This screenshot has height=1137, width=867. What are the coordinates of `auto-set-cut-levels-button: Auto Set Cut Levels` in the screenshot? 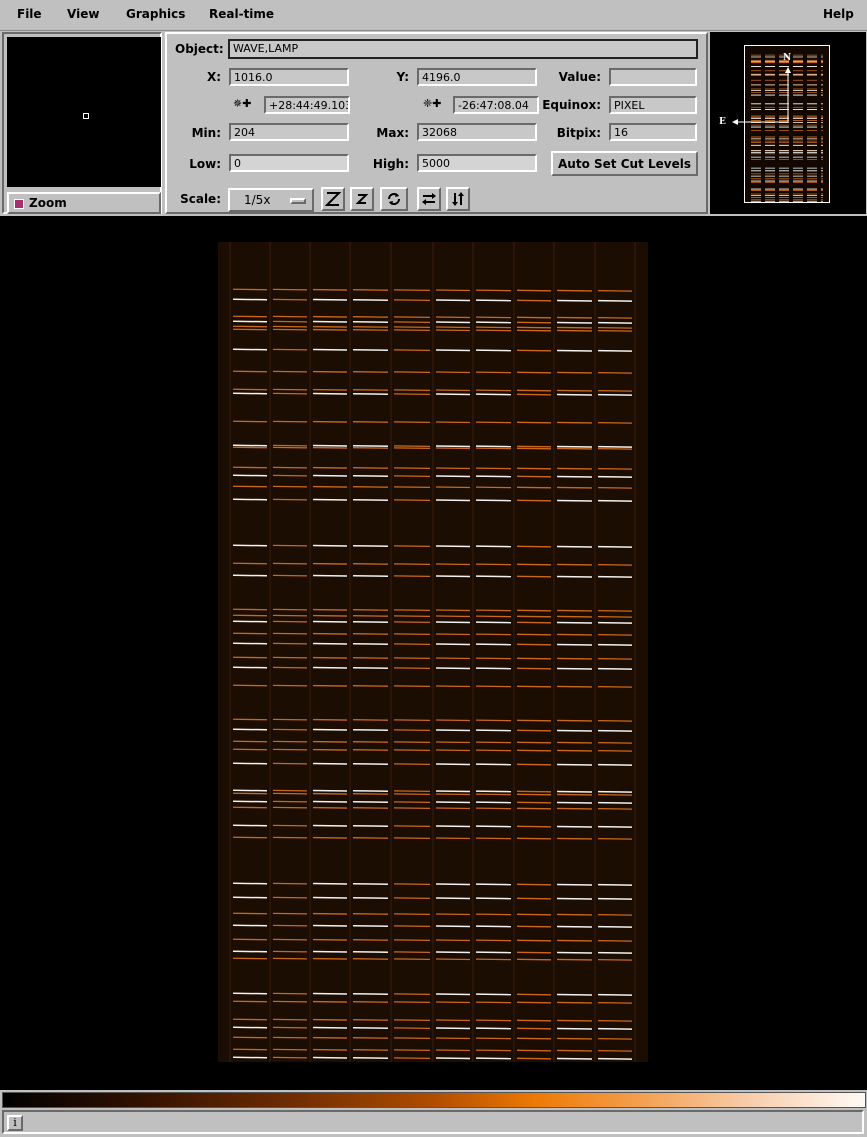 It's located at (624, 163).